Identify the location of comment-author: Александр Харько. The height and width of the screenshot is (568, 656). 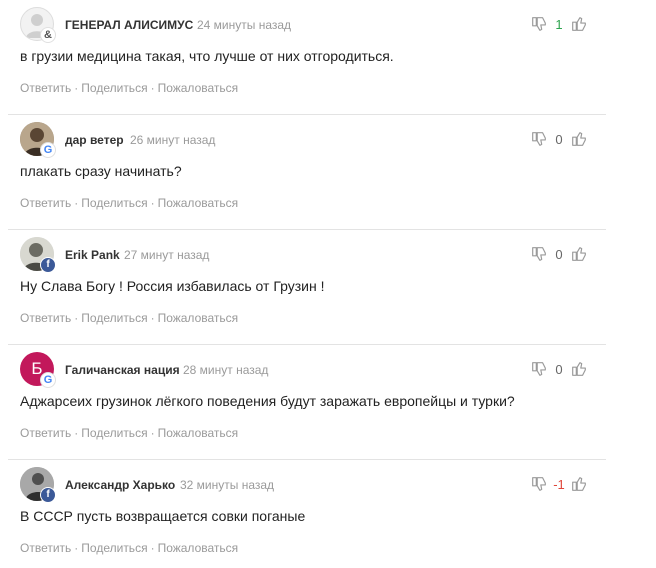
(120, 485).